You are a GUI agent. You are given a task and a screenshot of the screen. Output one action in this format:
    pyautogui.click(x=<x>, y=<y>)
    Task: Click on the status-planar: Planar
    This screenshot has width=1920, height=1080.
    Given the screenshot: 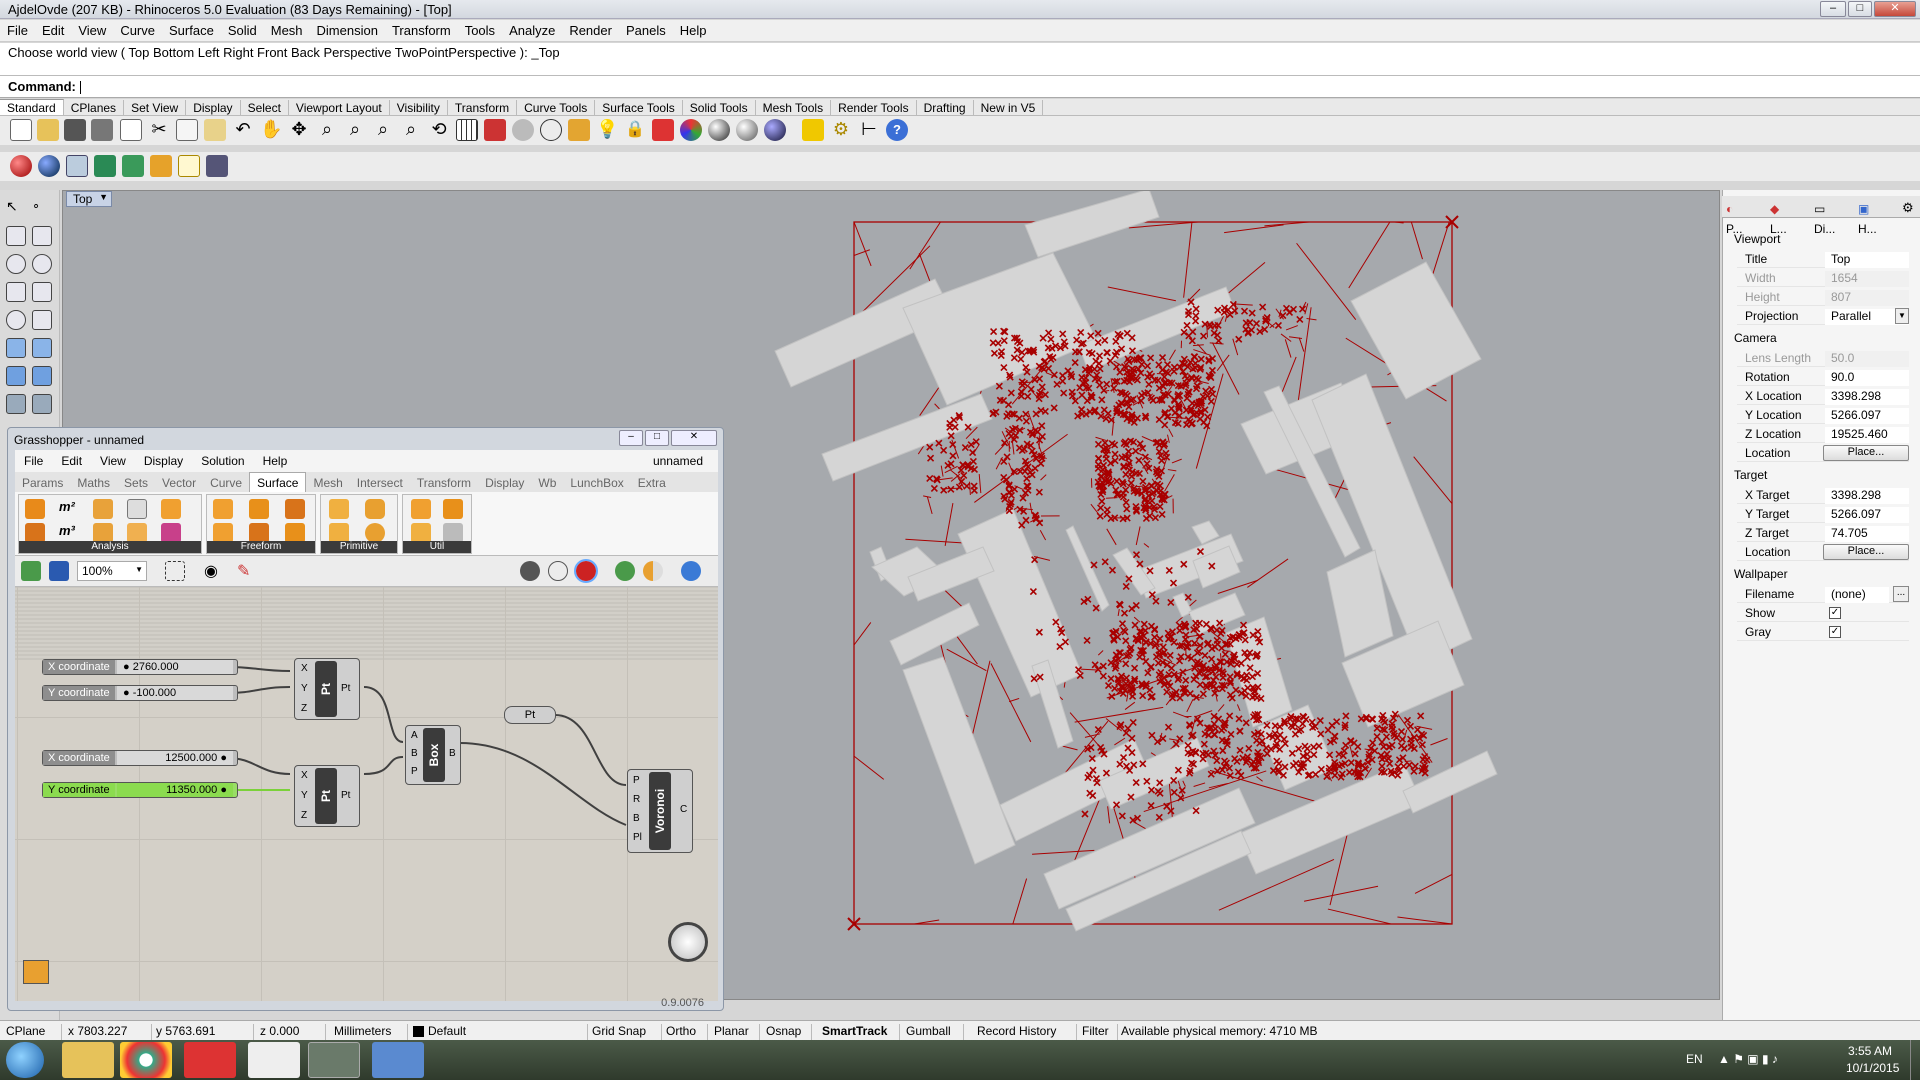 What is the action you would take?
    pyautogui.click(x=737, y=1032)
    